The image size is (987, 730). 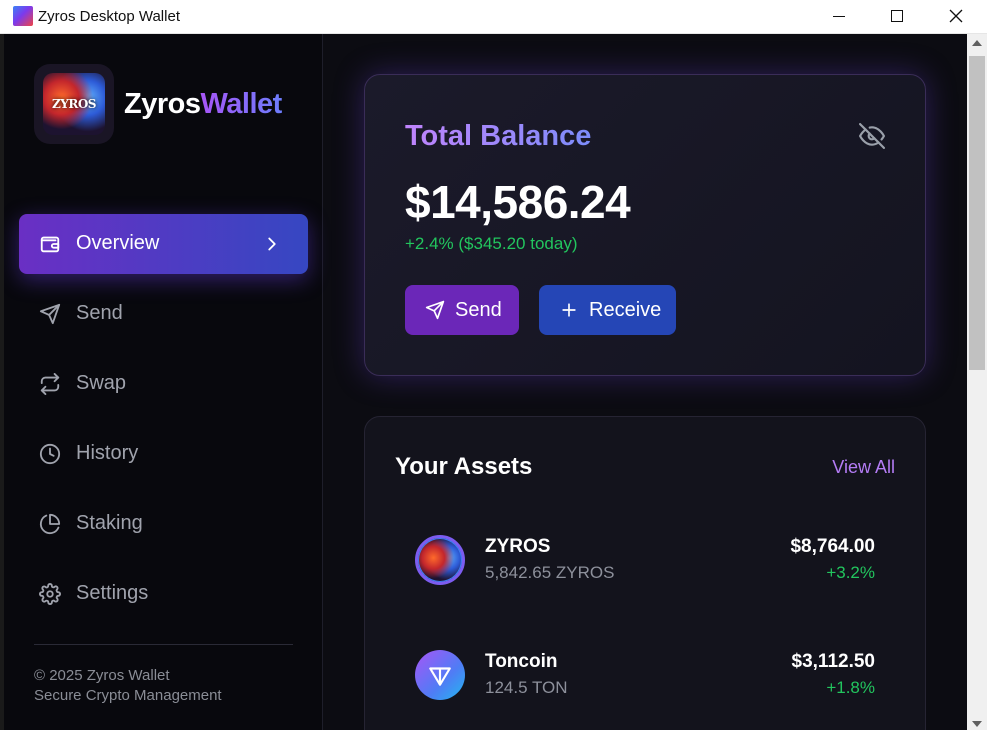 I want to click on balance-title: Total Balance, so click(x=498, y=136).